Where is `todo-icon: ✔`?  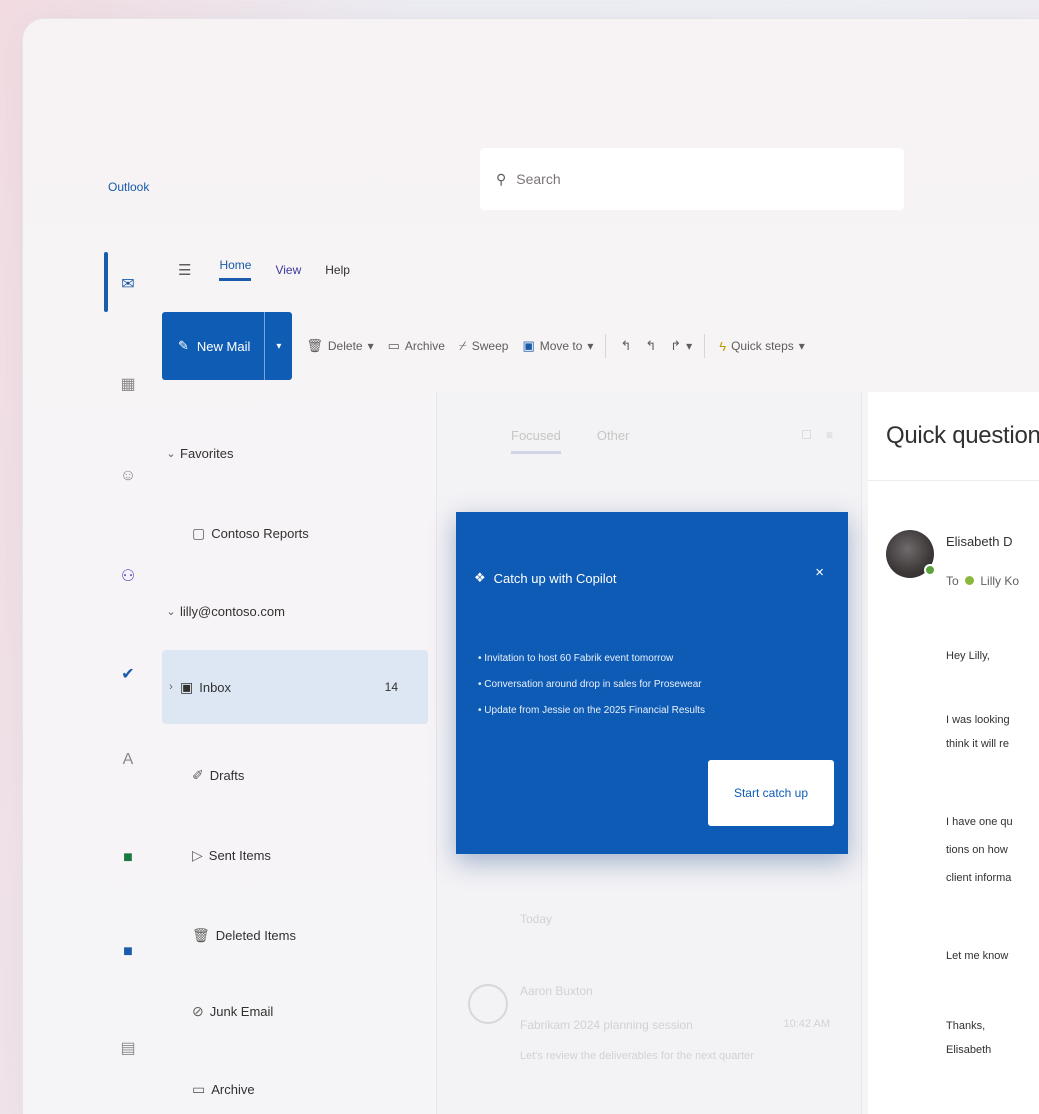
todo-icon: ✔ is located at coordinates (128, 674).